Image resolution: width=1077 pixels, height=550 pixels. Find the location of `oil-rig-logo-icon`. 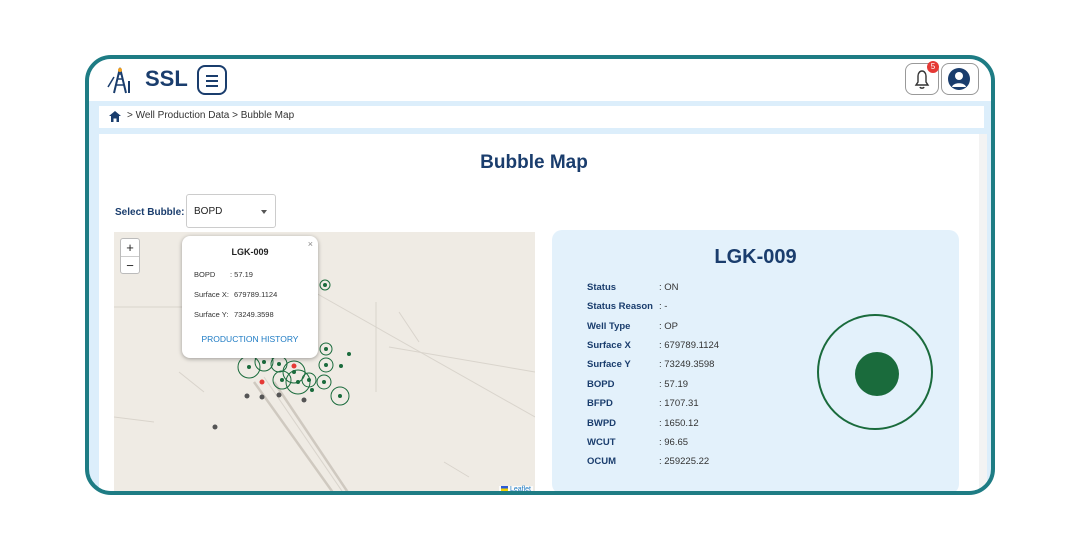

oil-rig-logo-icon is located at coordinates (118, 80).